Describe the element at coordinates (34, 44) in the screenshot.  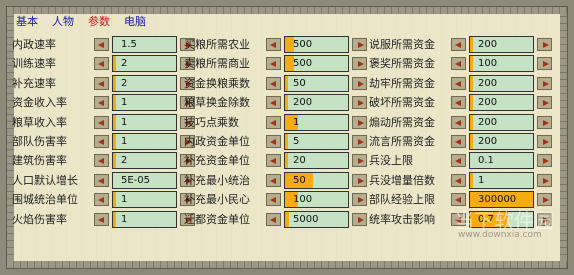
I see `parameter-label: 内政速率` at that location.